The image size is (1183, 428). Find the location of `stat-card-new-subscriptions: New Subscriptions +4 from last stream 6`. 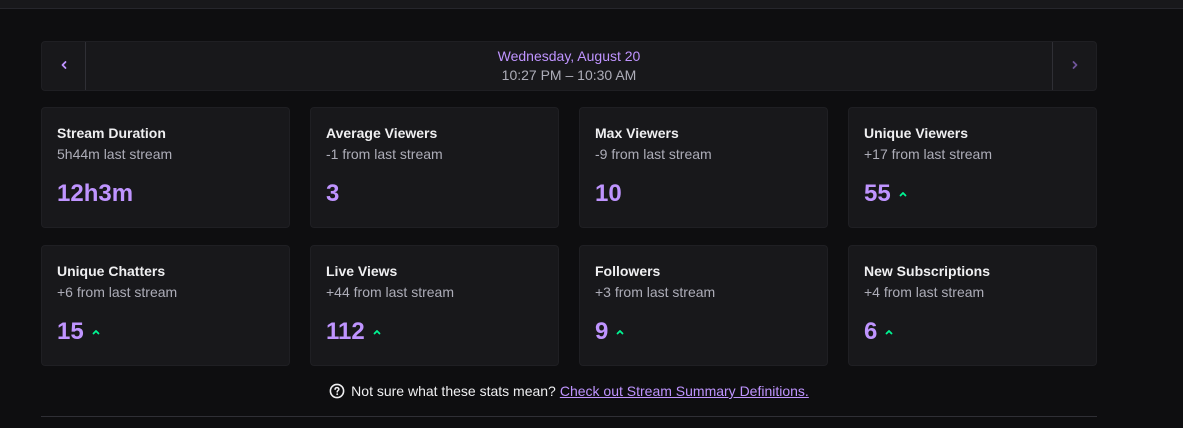

stat-card-new-subscriptions: New Subscriptions +4 from last stream 6 is located at coordinates (972, 305).